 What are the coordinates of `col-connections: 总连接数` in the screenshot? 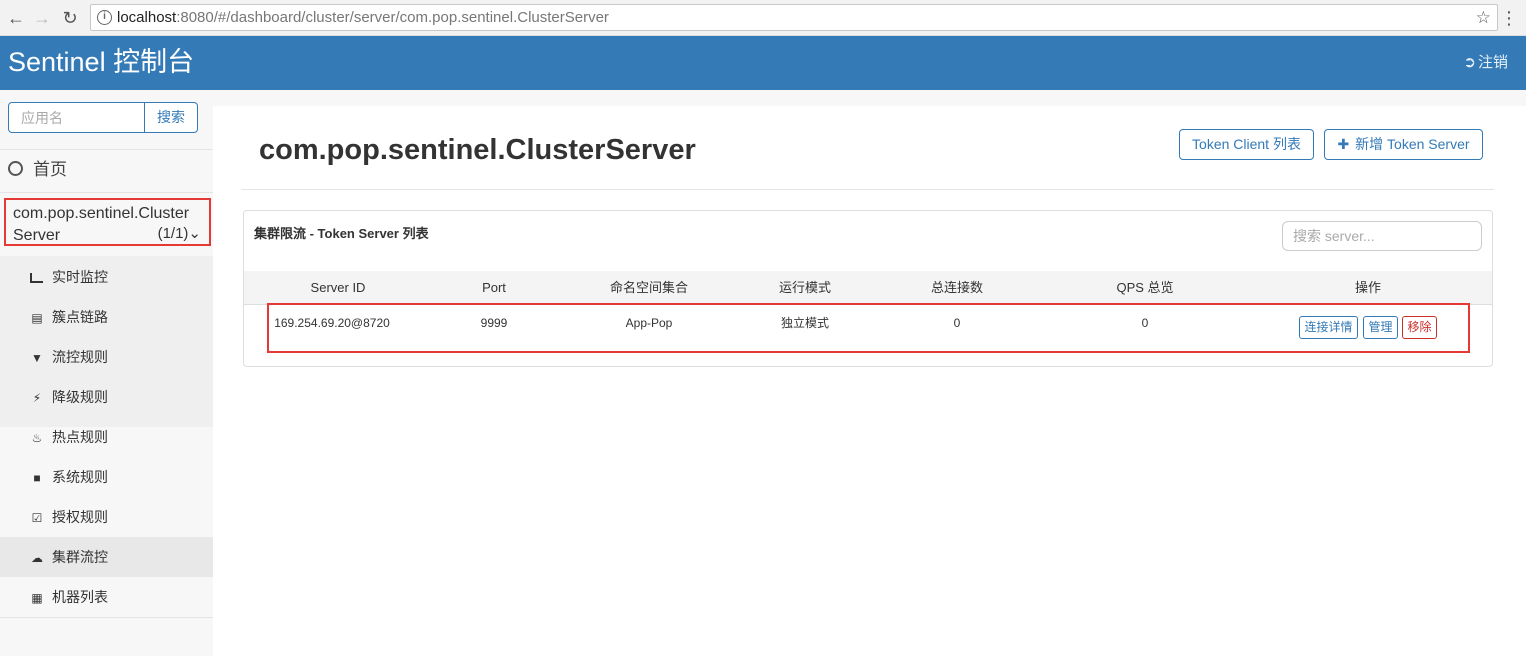 It's located at (957, 287).